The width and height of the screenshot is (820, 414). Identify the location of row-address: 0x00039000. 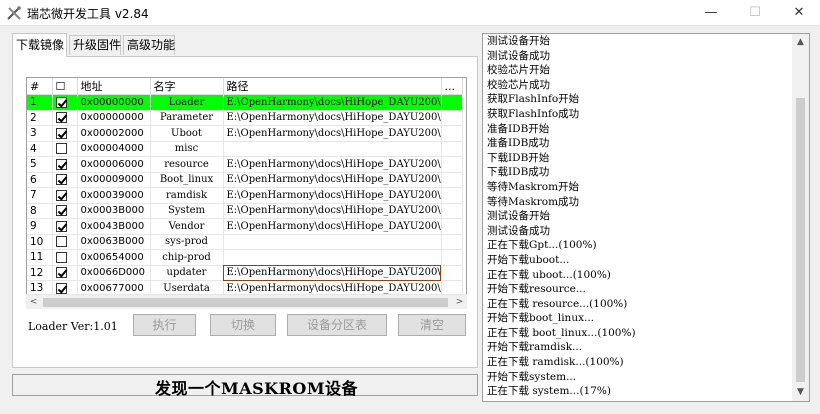
(114, 195).